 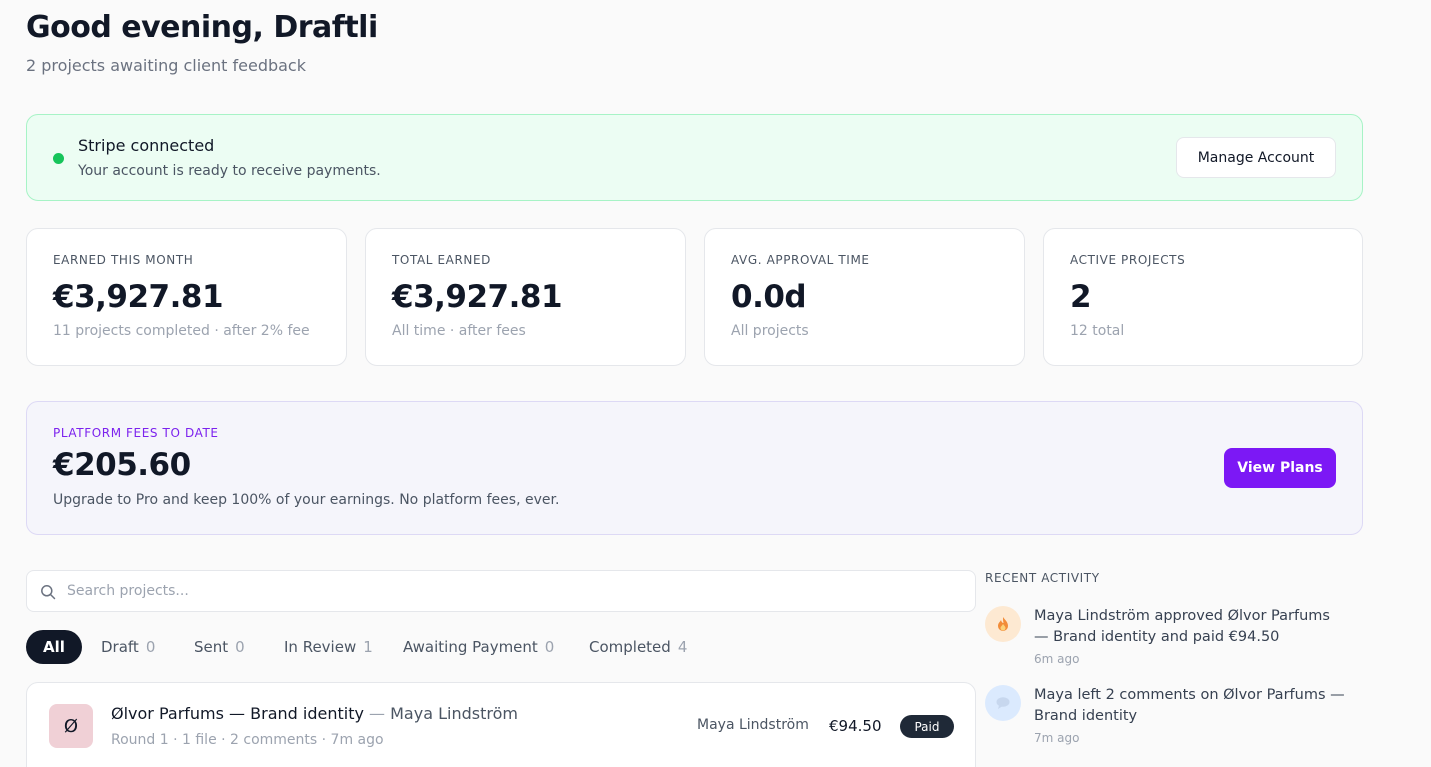 What do you see at coordinates (247, 740) in the screenshot?
I see `project-meta: Round 1 · 1 file · 2 comments · 7m ago` at bounding box center [247, 740].